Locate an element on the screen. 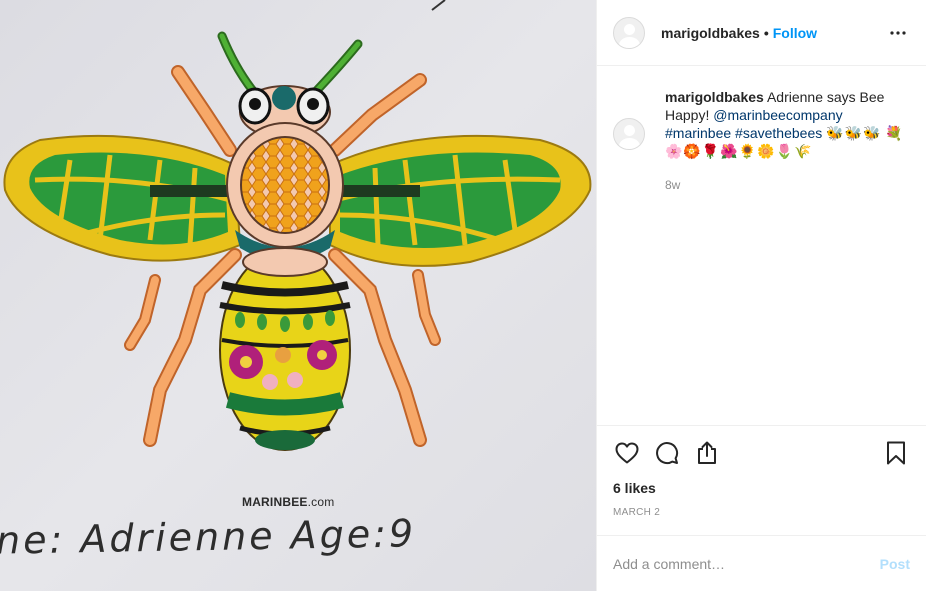 The width and height of the screenshot is (926, 591). more-horizontal-icon is located at coordinates (898, 33).